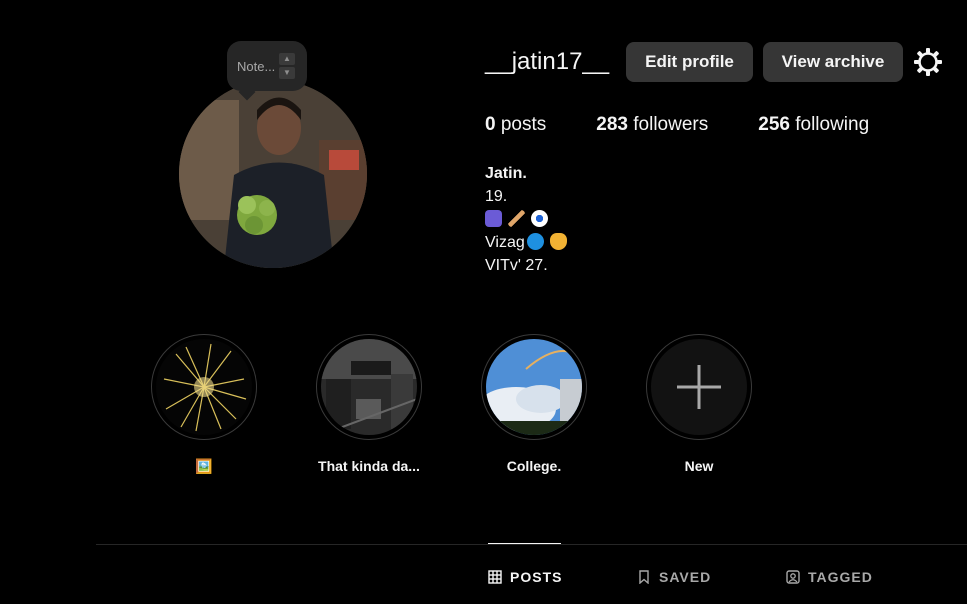  What do you see at coordinates (516, 265) in the screenshot?
I see `bio-line-college: VITv' 27.` at bounding box center [516, 265].